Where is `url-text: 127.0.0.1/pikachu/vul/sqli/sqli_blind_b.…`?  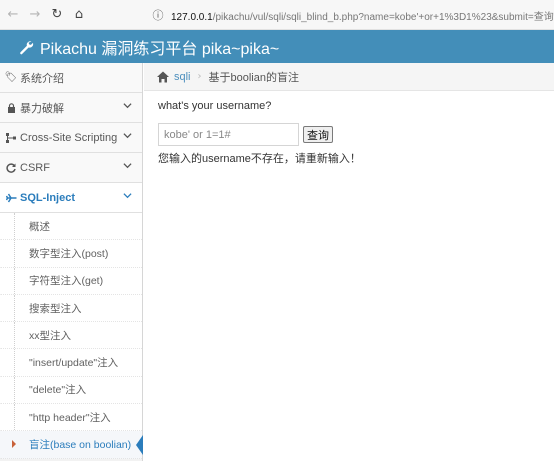 url-text: 127.0.0.1/pikachu/vul/sqli/sqli_blind_b.… is located at coordinates (362, 15).